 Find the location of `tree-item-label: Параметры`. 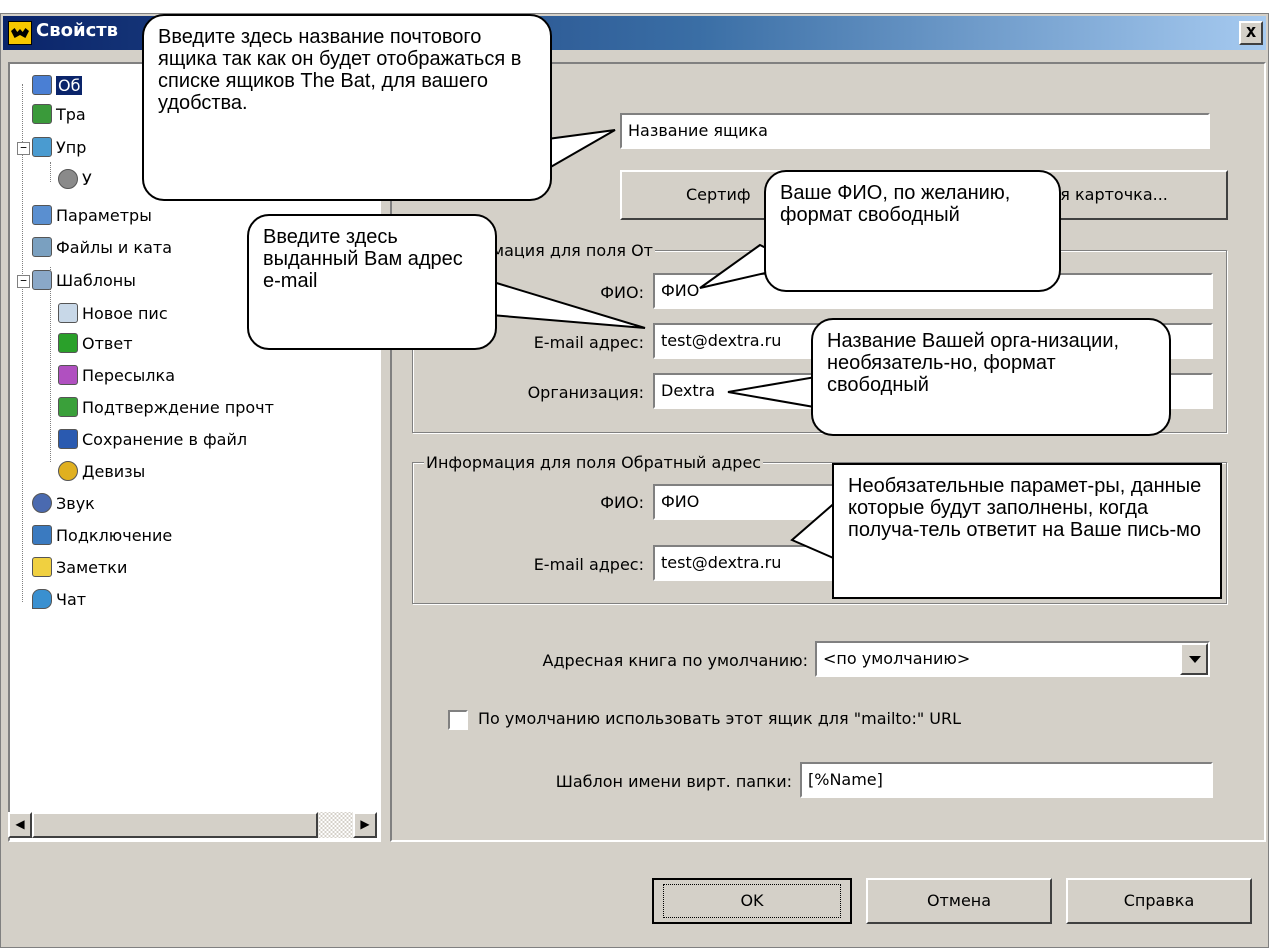

tree-item-label: Параметры is located at coordinates (104, 215).